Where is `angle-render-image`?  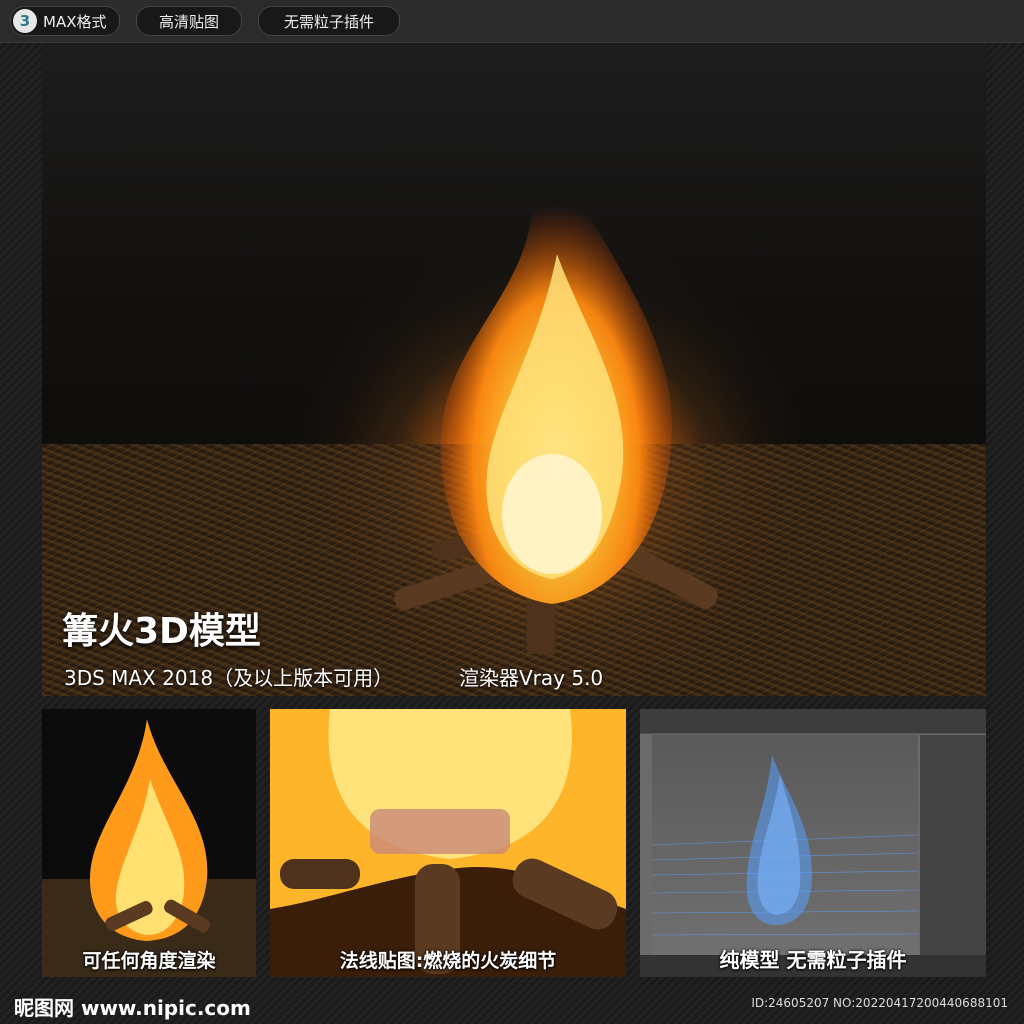
angle-render-image is located at coordinates (149, 848).